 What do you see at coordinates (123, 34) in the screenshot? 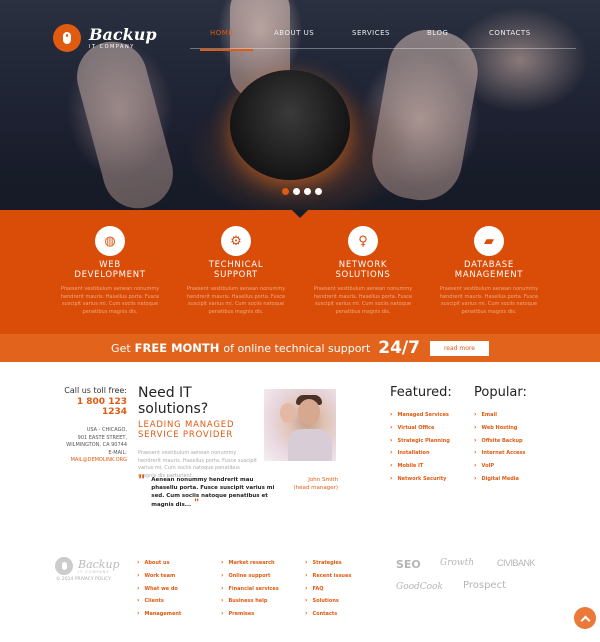
I see `logo-name: Backup` at bounding box center [123, 34].